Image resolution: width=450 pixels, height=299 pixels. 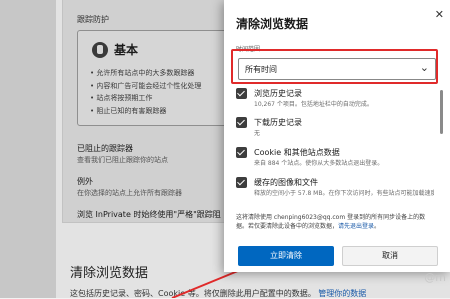 What do you see at coordinates (286, 256) in the screenshot?
I see `clear-now-button: 立即清除` at bounding box center [286, 256].